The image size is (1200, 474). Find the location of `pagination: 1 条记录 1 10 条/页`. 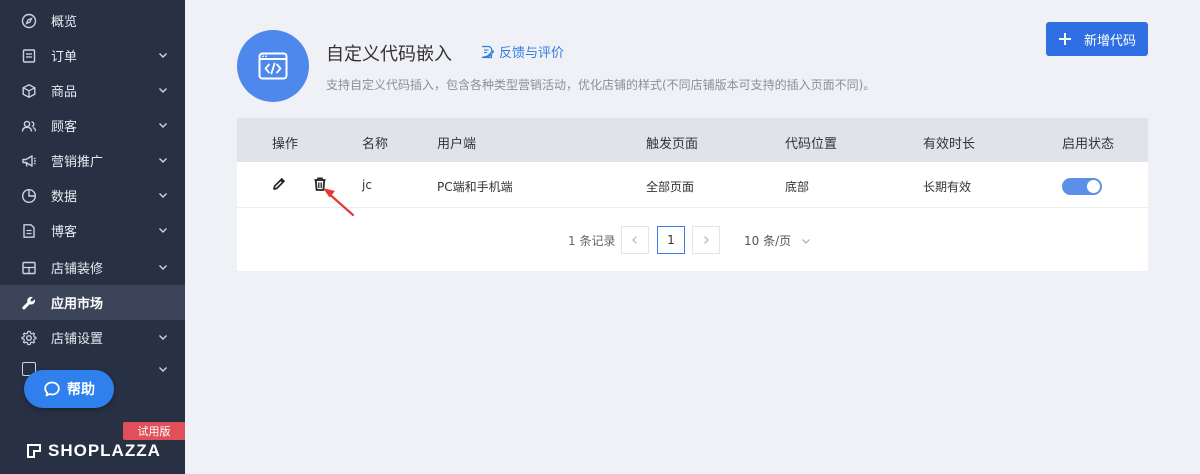

pagination: 1 条记录 1 10 条/页 is located at coordinates (692, 240).